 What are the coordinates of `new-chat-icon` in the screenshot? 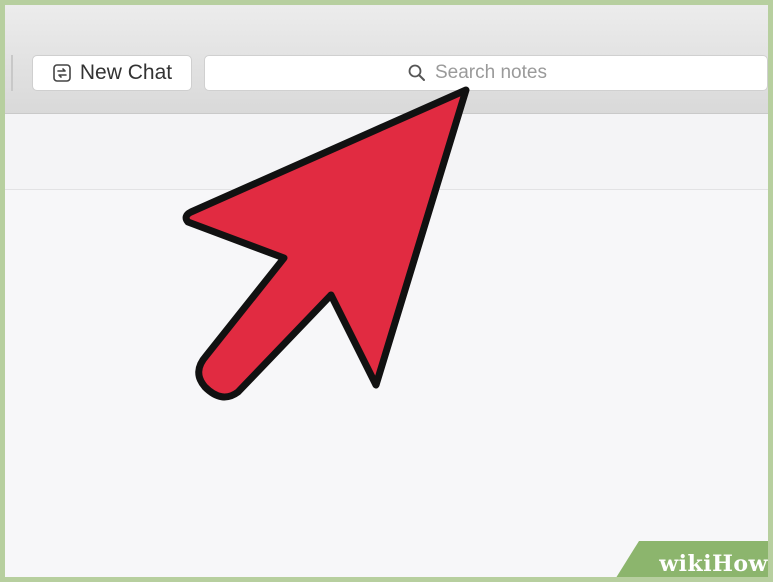 It's located at (62, 73).